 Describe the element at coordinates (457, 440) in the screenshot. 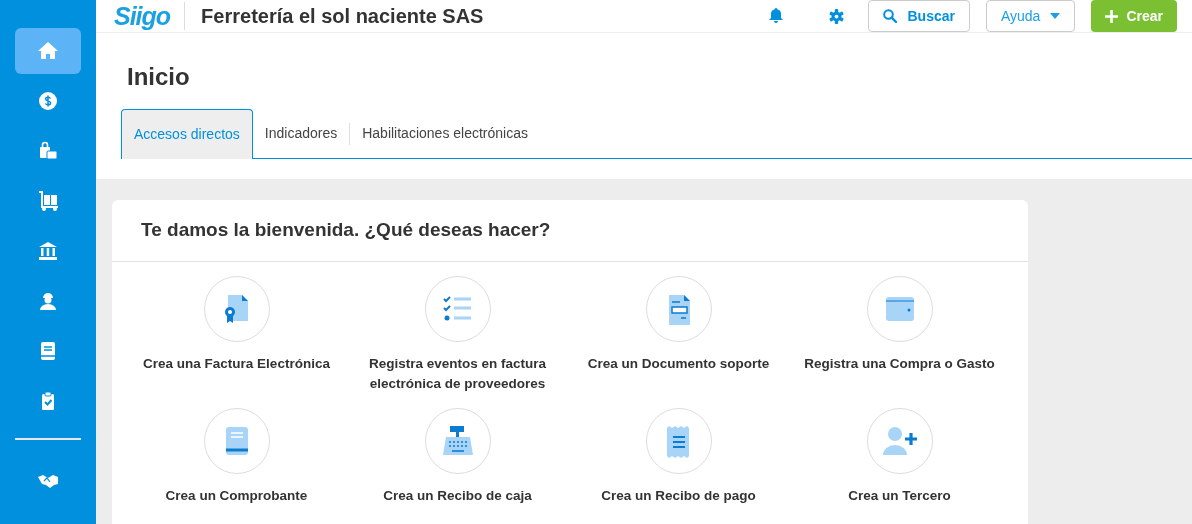

I see `cash-register-icon` at that location.